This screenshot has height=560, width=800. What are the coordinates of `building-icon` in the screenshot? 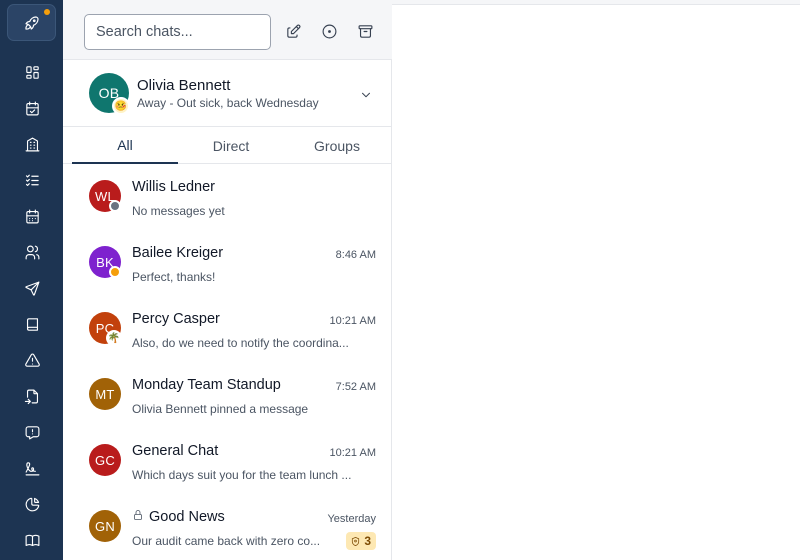 It's located at (32, 144).